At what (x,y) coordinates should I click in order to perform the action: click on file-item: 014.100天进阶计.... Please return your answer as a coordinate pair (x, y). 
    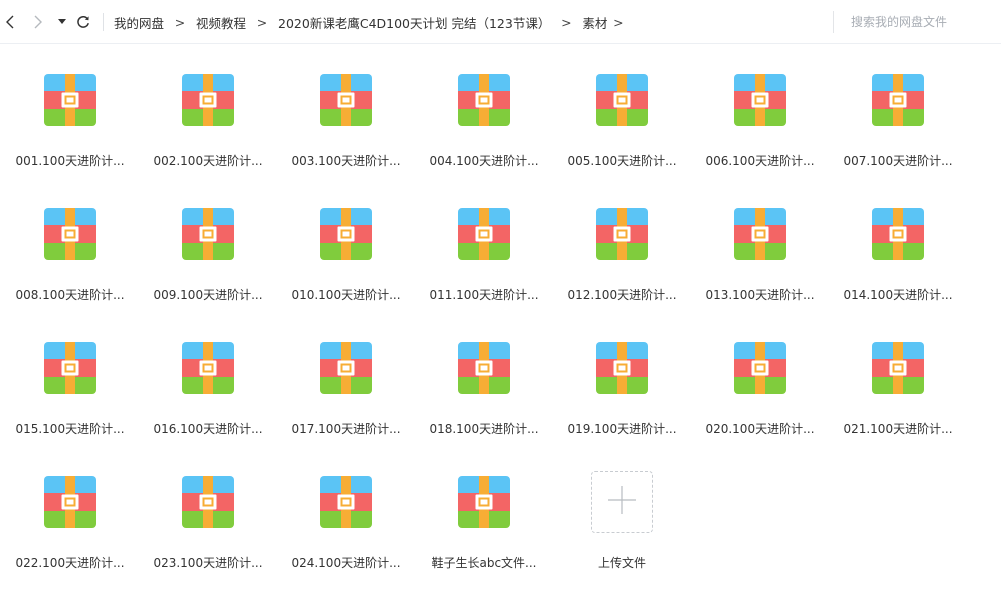
    Looking at the image, I should click on (898, 242).